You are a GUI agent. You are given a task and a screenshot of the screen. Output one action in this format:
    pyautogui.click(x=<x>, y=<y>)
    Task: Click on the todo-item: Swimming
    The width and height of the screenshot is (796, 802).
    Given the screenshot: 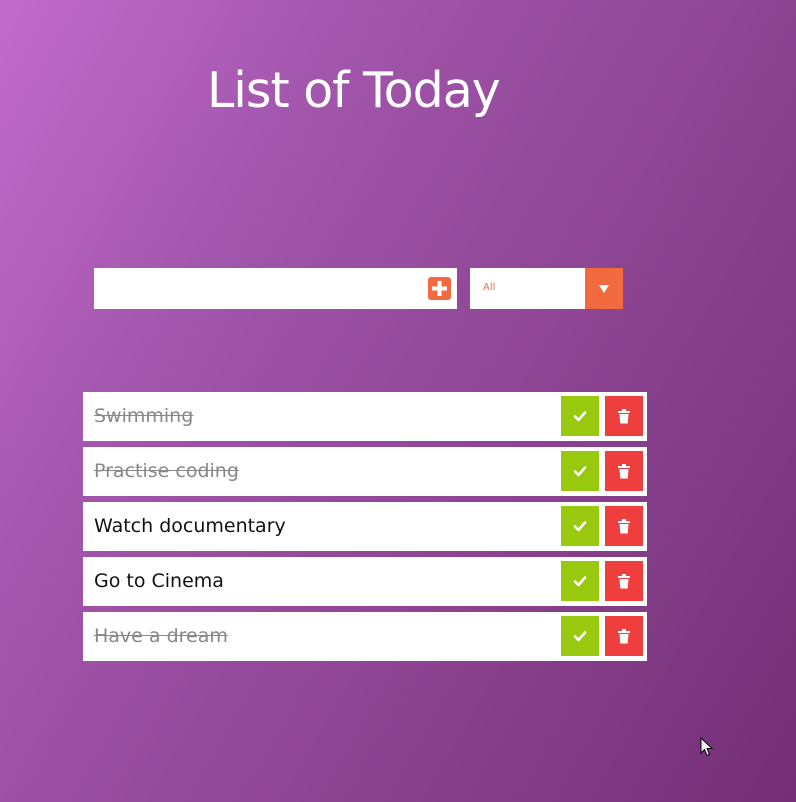 What is the action you would take?
    pyautogui.click(x=365, y=416)
    